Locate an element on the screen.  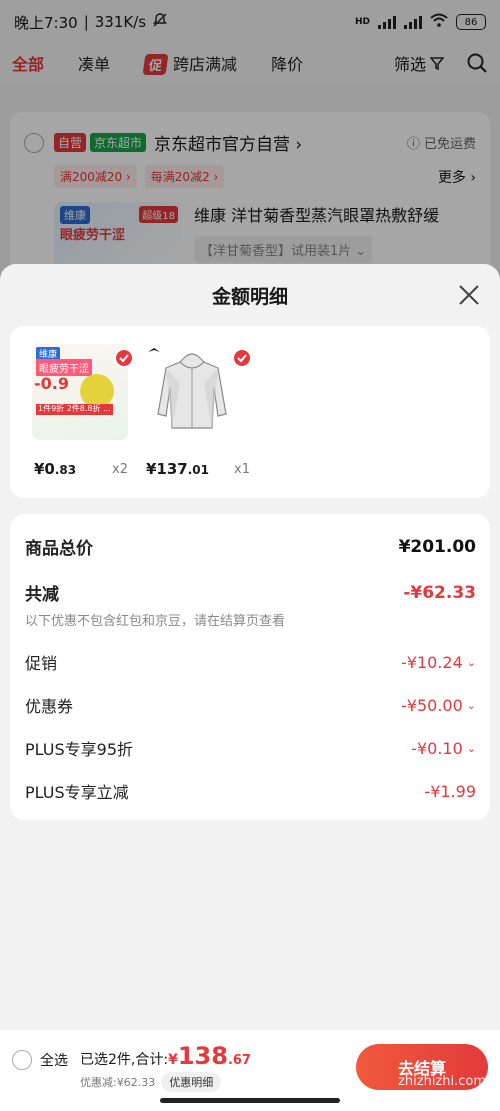
total-discount-row: 共减 -¥62.33 is located at coordinates (250, 594).